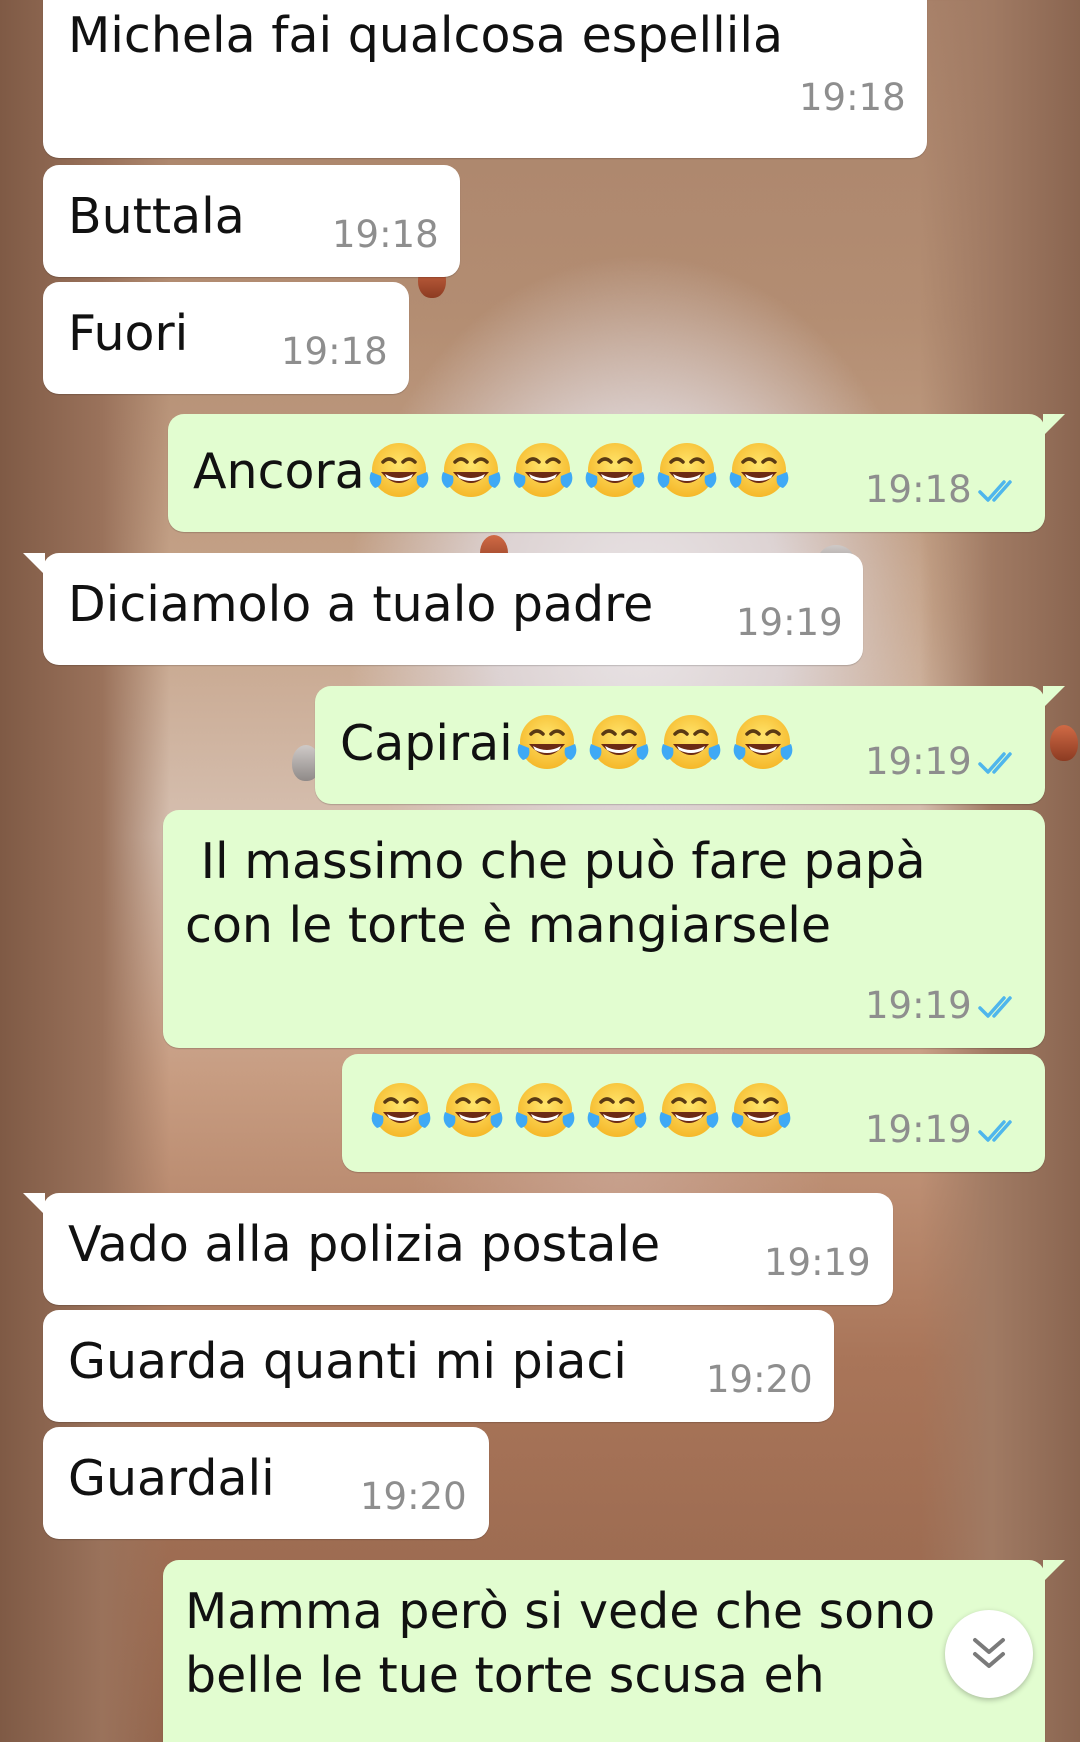 The height and width of the screenshot is (1742, 1080). I want to click on message-text: Capirai, so click(426, 743).